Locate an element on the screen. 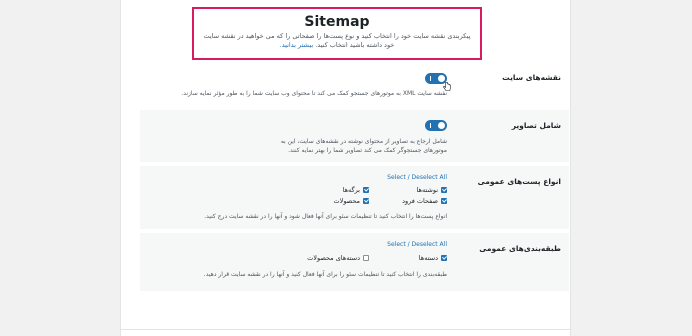 The image size is (692, 336). images-title: شامل تصاویر is located at coordinates (536, 125).